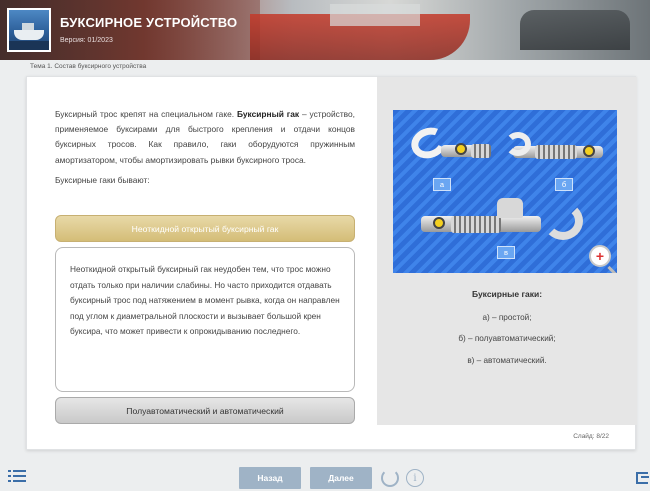 The height and width of the screenshot is (491, 650). I want to click on auto-hook-lock, so click(510, 208).